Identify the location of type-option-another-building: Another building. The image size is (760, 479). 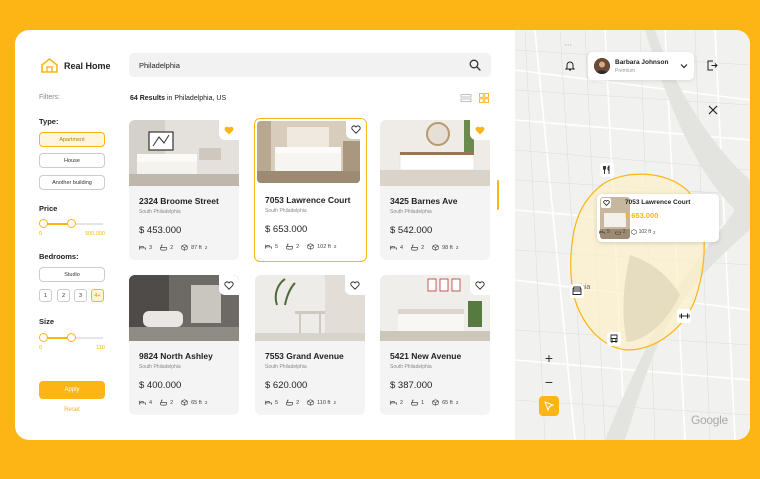
(72, 182).